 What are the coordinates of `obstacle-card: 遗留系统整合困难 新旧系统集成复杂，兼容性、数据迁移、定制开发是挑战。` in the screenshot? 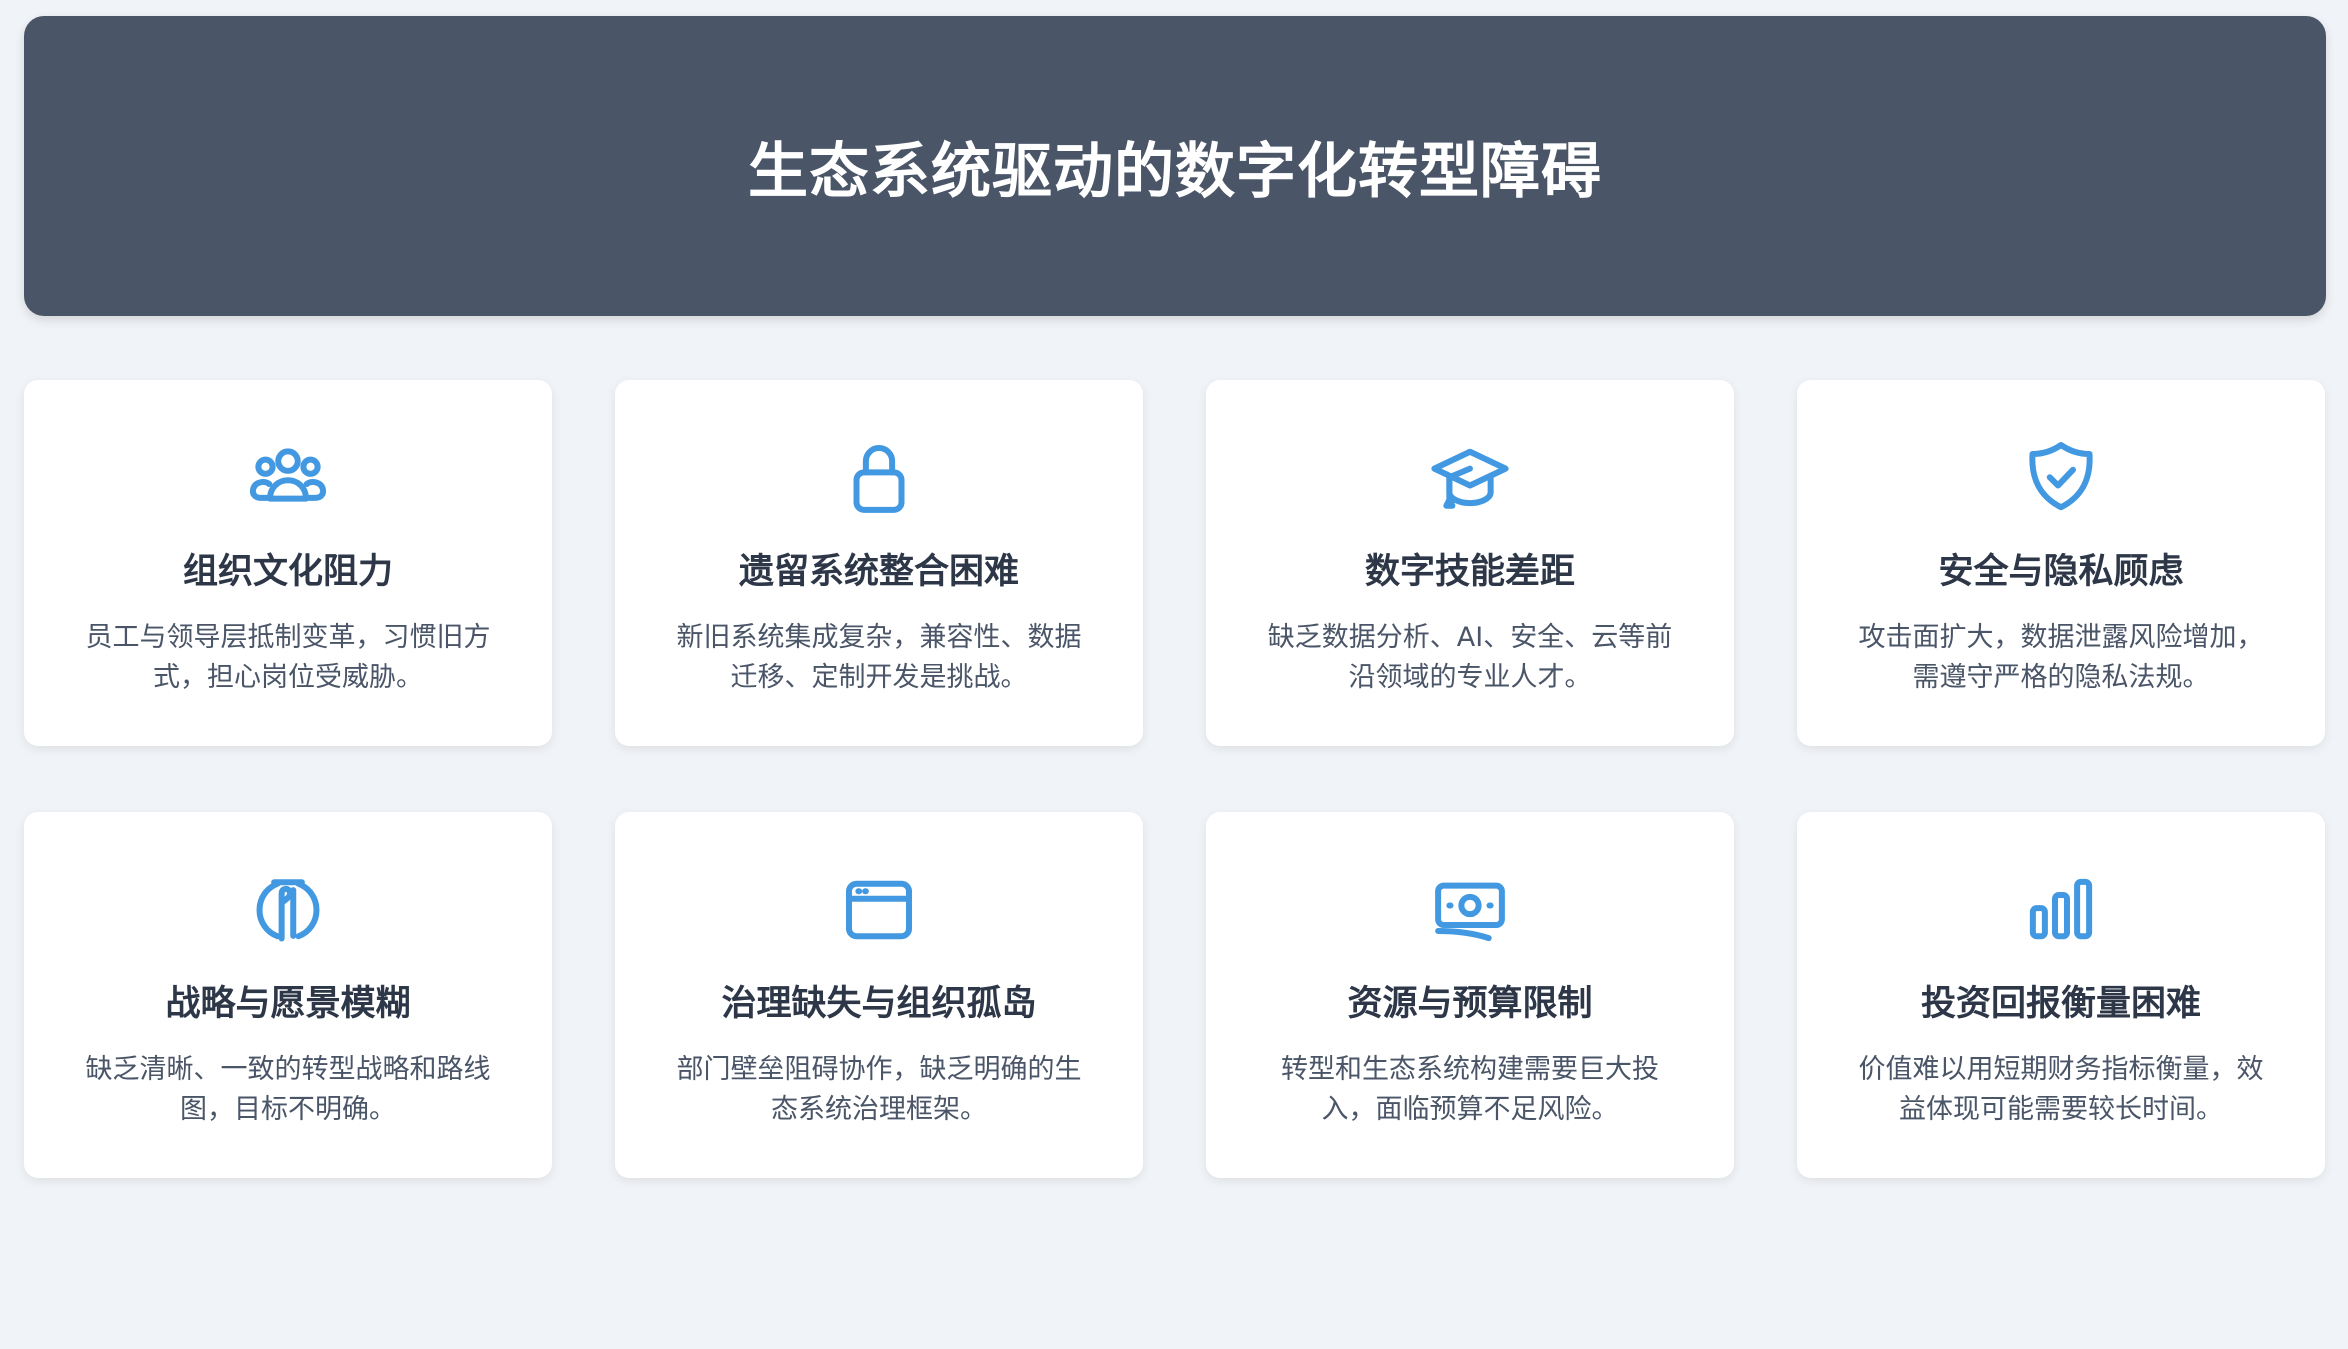 It's located at (879, 563).